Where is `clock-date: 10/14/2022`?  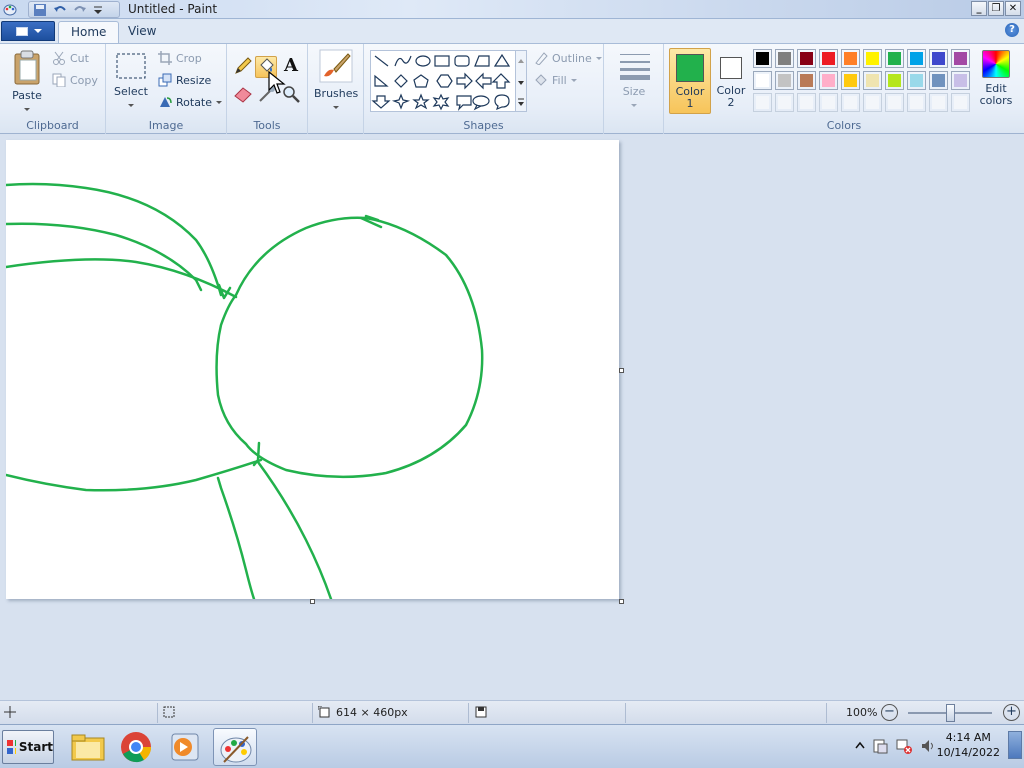 clock-date: 10/14/2022 is located at coordinates (968, 752).